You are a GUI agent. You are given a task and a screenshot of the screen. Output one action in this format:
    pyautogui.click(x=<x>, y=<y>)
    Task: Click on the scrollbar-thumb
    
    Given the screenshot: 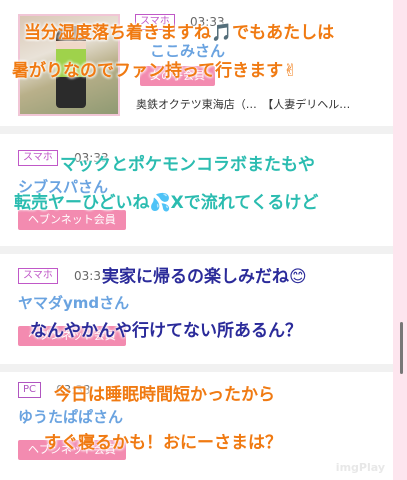 What is the action you would take?
    pyautogui.click(x=401, y=348)
    